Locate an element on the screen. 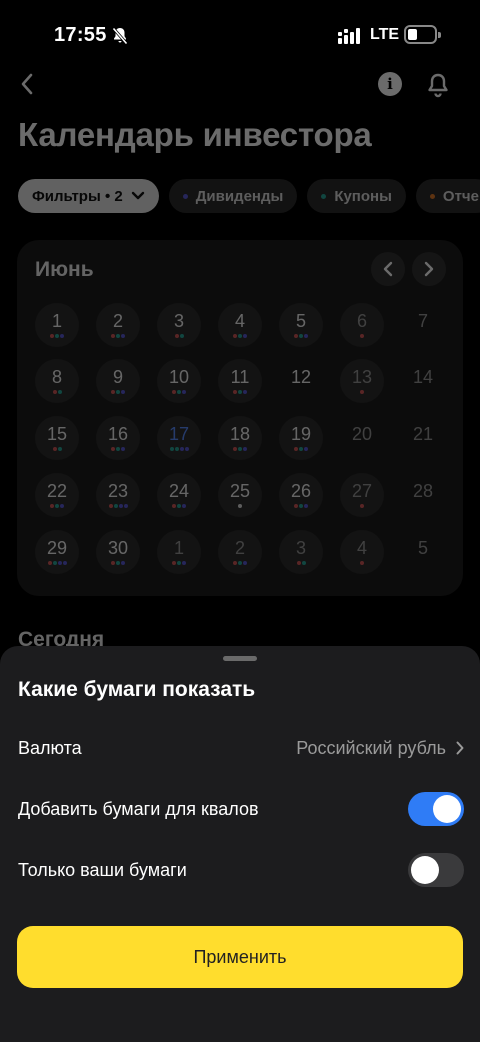 Image resolution: width=480 pixels, height=1042 pixels. calendar-day: 20 is located at coordinates (362, 438).